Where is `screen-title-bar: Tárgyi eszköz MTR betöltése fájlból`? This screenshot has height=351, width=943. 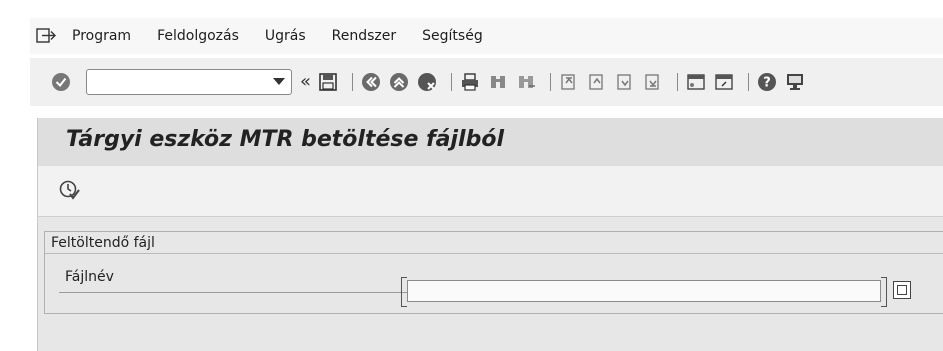 screen-title-bar: Tárgyi eszköz MTR betöltése fájlból is located at coordinates (490, 142).